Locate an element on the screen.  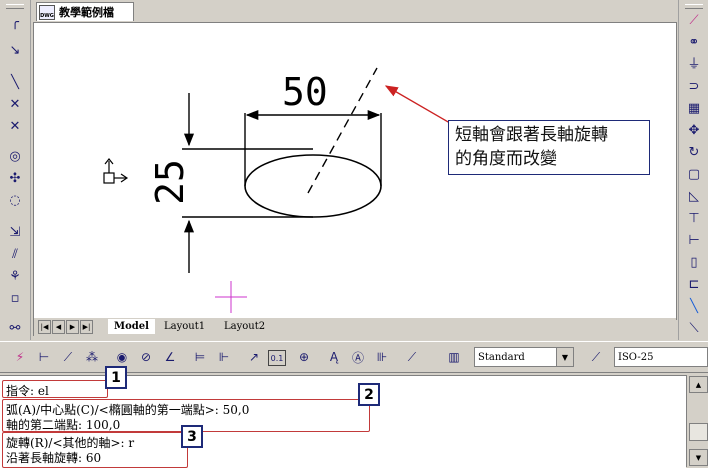
draw-toolbar: ╭ ↘ ╲ ✕ ✕ ◎ ✣ ◌ ⇲ ⫽ ⚘ ▫ ⚯ is located at coordinates (15, 170).